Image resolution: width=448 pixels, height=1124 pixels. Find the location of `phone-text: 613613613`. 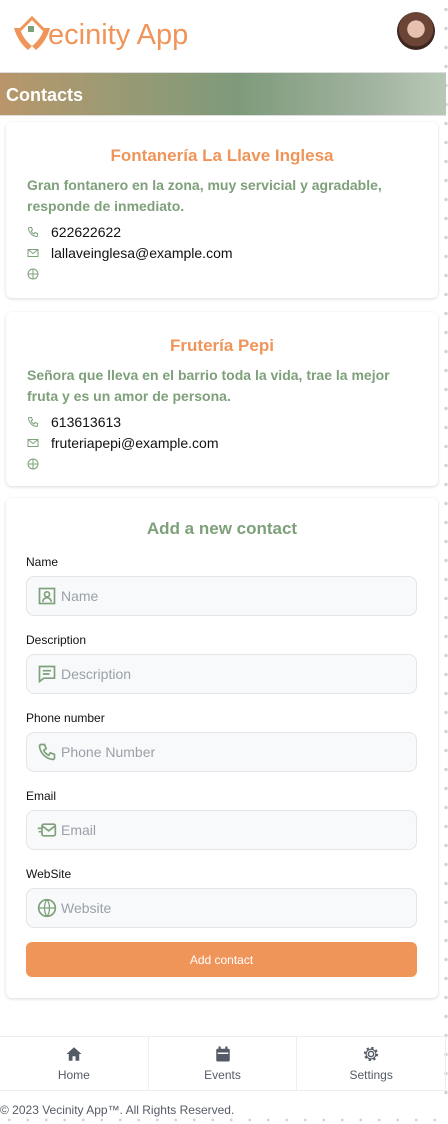

phone-text: 613613613 is located at coordinates (86, 421).